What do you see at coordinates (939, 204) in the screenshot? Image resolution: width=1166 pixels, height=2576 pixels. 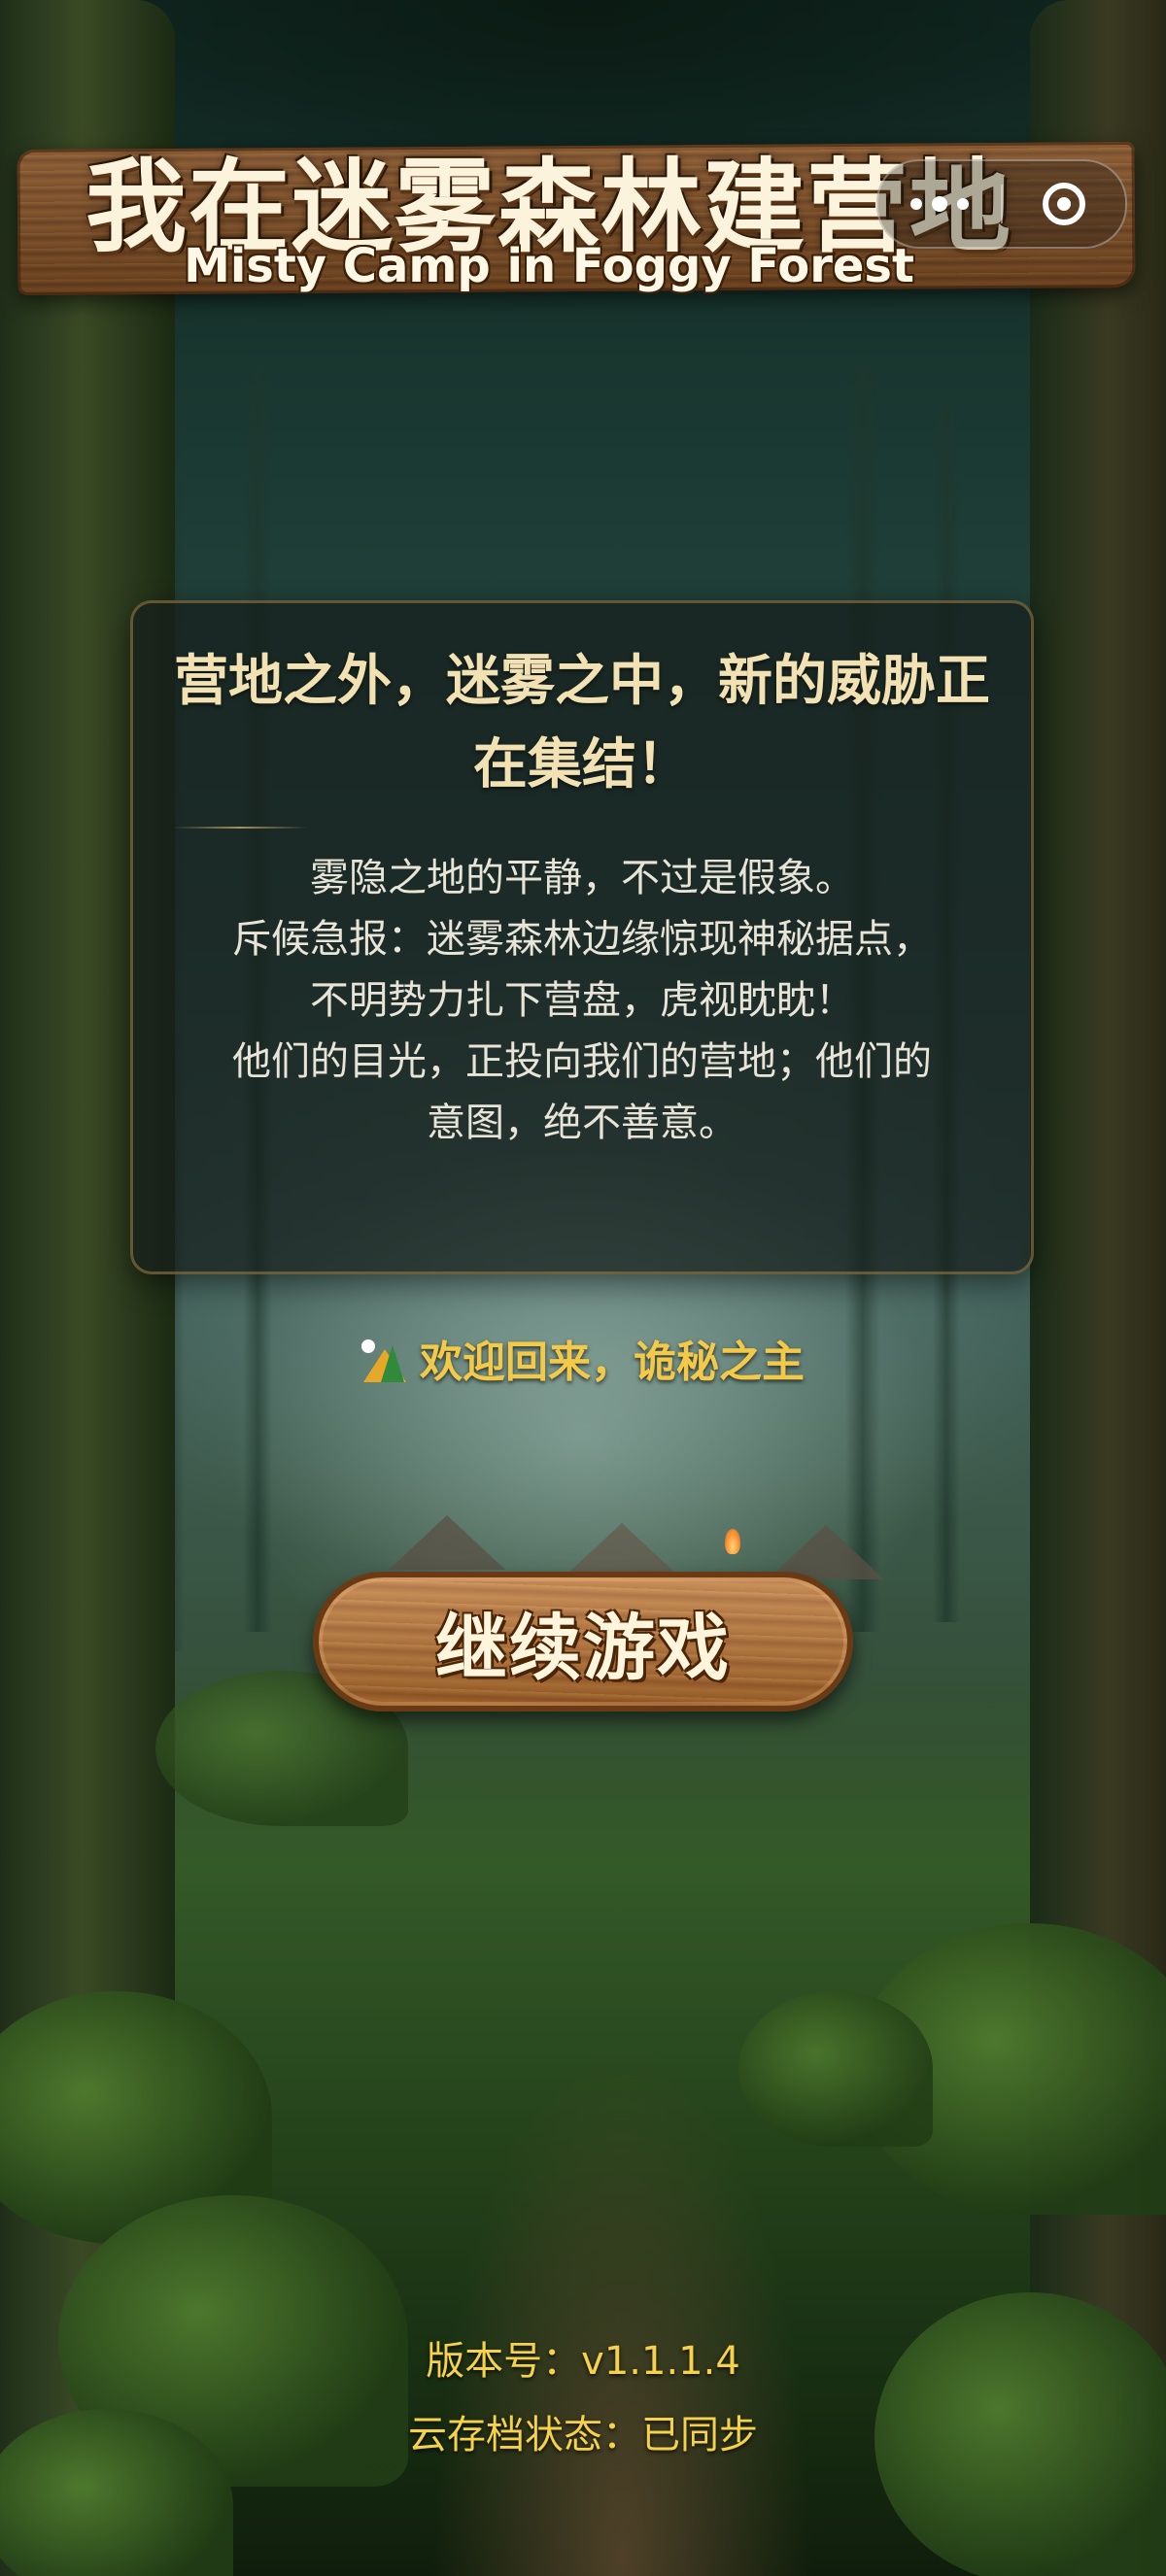 I see `more-dots-icon` at bounding box center [939, 204].